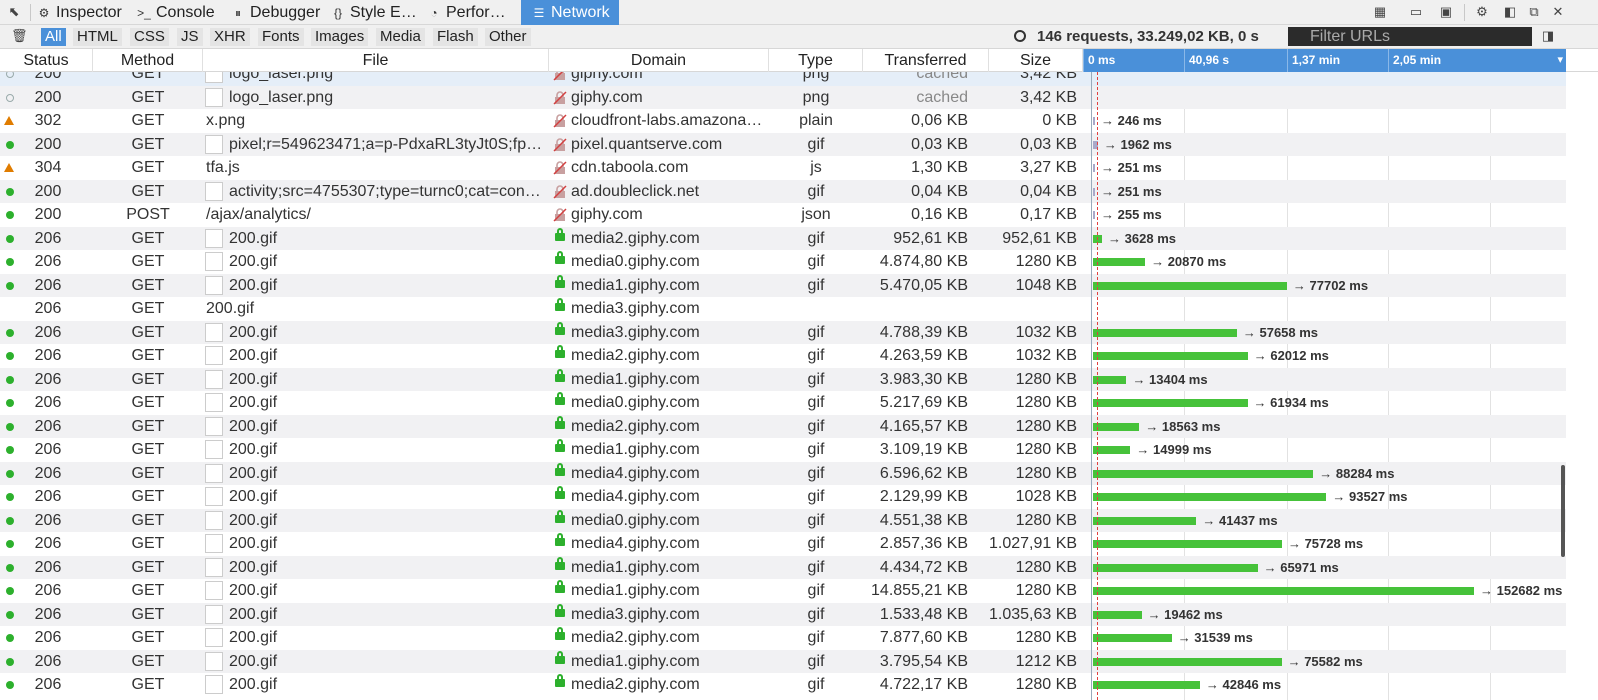 Image resolution: width=1598 pixels, height=700 pixels. I want to click on screenshot-icon: ▣, so click(1446, 12).